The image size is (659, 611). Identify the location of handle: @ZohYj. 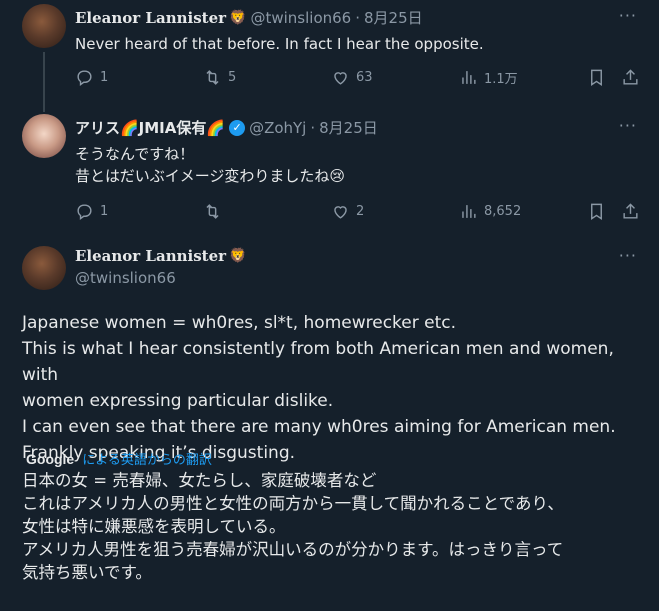
(277, 128).